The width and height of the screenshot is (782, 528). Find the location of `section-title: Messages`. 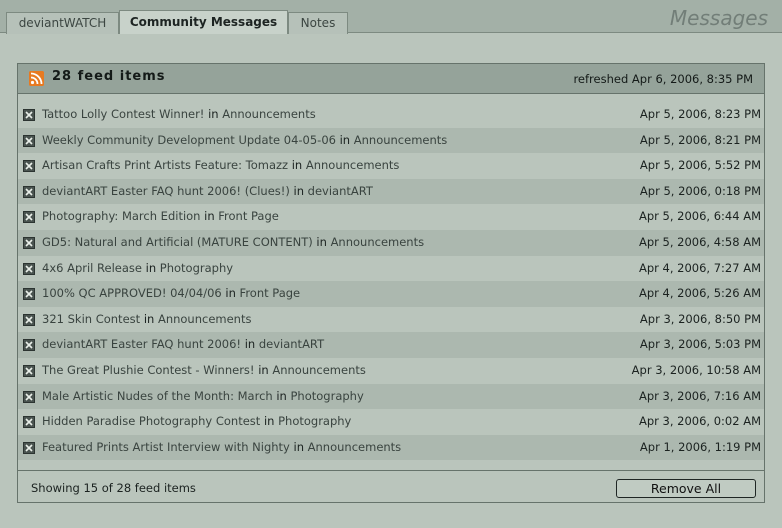

section-title: Messages is located at coordinates (718, 18).